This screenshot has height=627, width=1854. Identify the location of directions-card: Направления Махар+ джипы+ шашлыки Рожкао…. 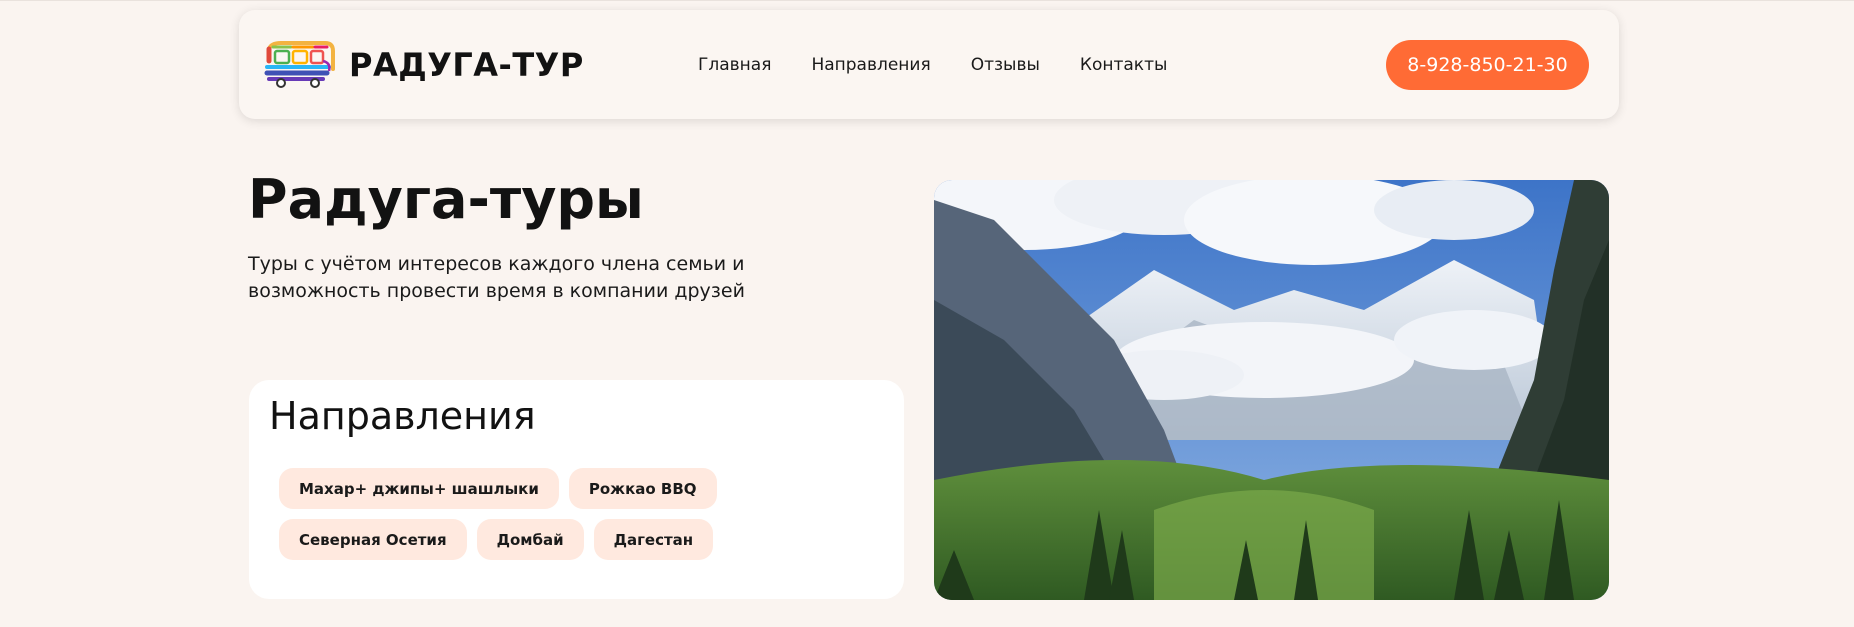
(576, 489).